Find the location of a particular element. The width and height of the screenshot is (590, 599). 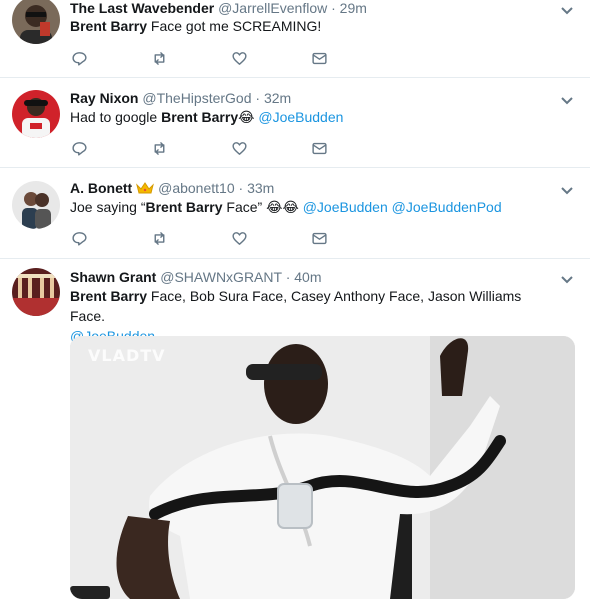

tears-of-joy-emoji: 😂😂 is located at coordinates (282, 207).